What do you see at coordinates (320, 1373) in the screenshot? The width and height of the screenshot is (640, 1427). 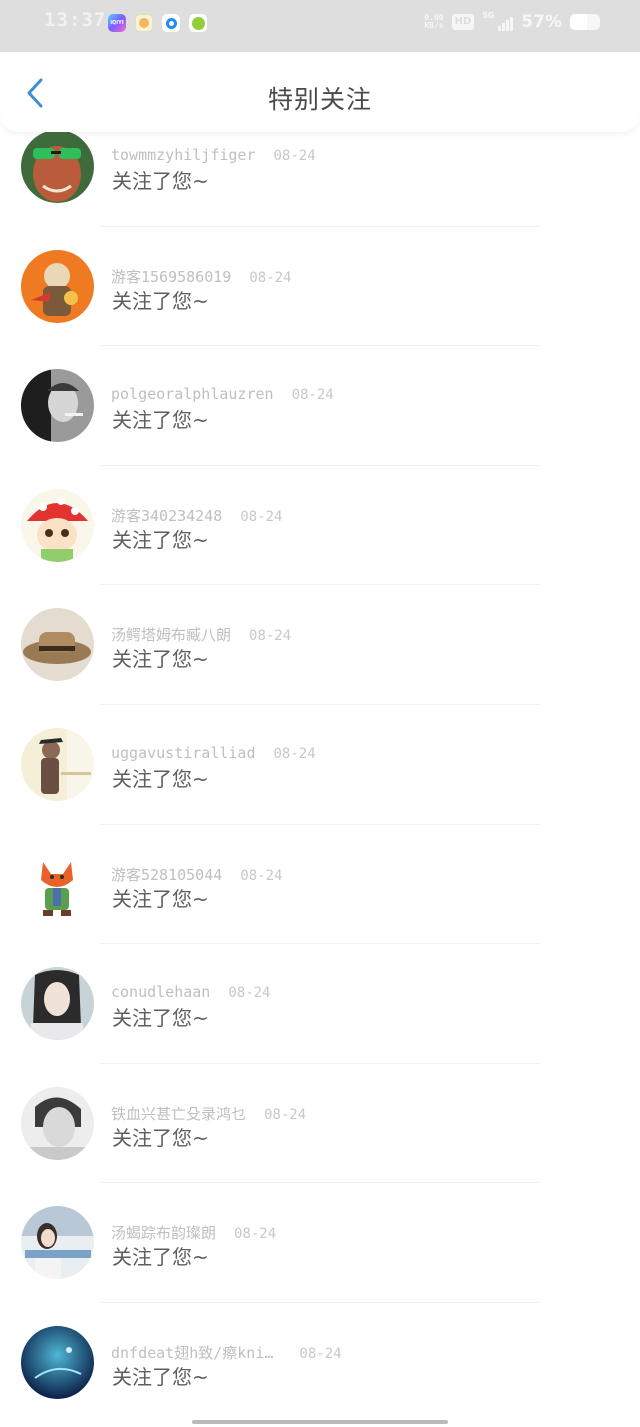 I see `list-item: dnfdeat翅h致/瘵kni… 08-24 关注了您~` at bounding box center [320, 1373].